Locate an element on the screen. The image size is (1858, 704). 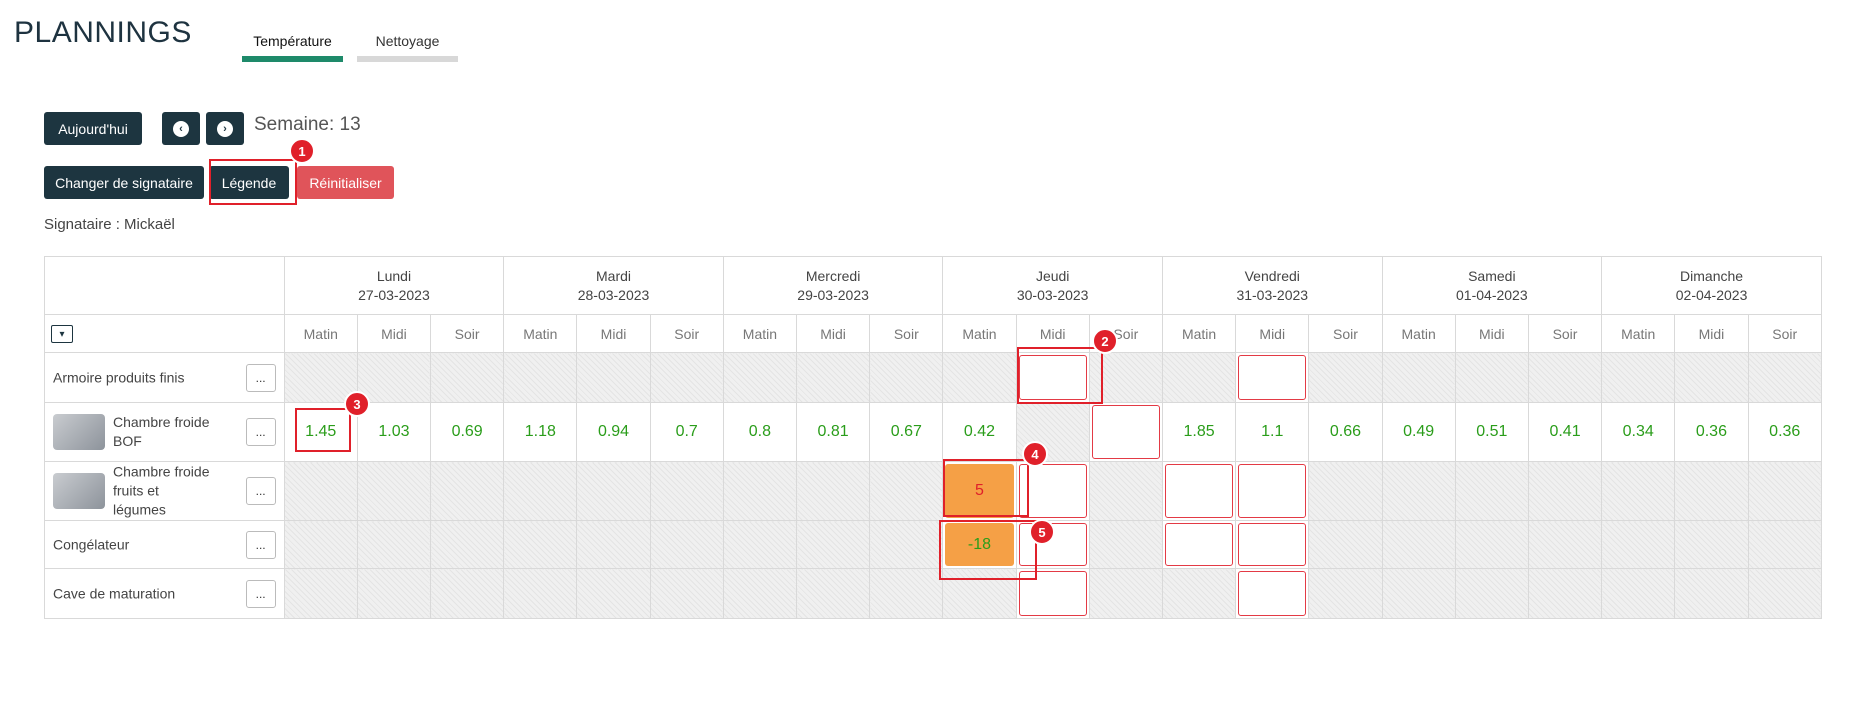
tab-temperature: Température is located at coordinates (292, 46).